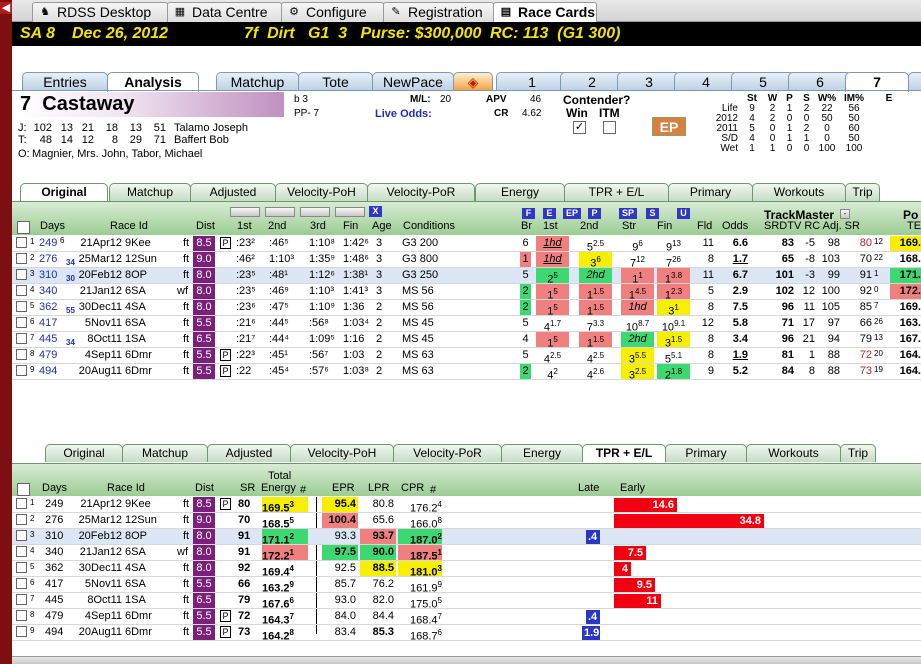 This screenshot has width=921, height=664. I want to click on tab-registration: ✎ Registration, so click(438, 12).